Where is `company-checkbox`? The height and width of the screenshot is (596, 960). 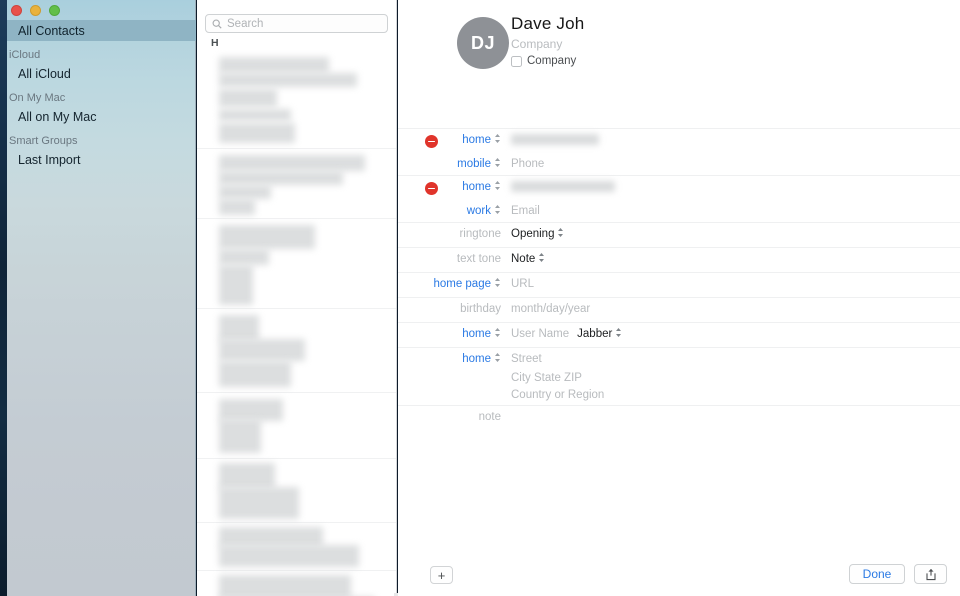
company-checkbox is located at coordinates (516, 61).